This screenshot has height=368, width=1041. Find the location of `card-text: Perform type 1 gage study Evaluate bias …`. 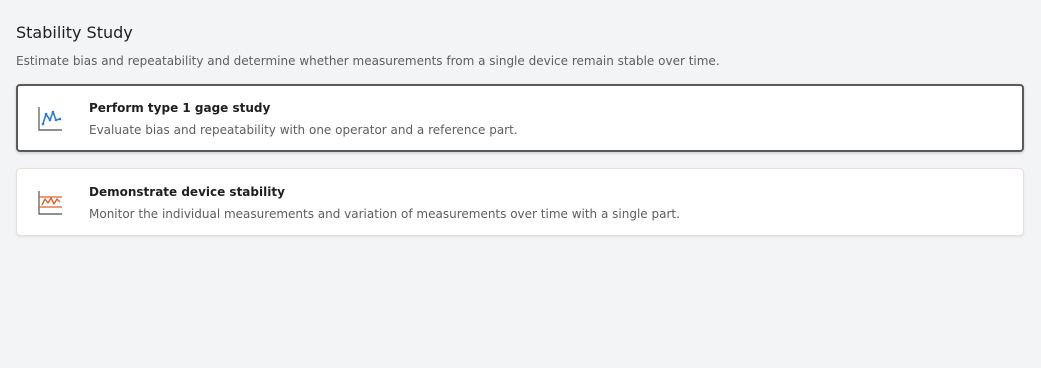

card-text: Perform type 1 gage study Evaluate bias … is located at coordinates (303, 119).